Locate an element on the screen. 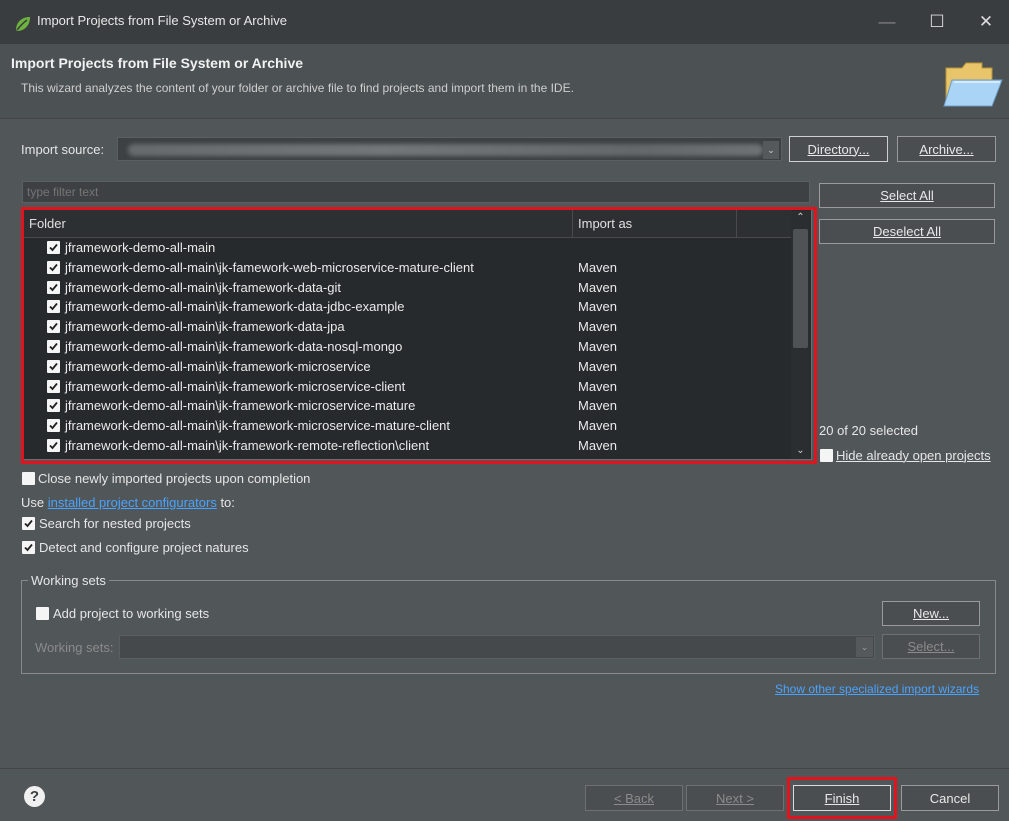 The width and height of the screenshot is (1009, 821). deselect-all-button: Deselect All is located at coordinates (907, 231).